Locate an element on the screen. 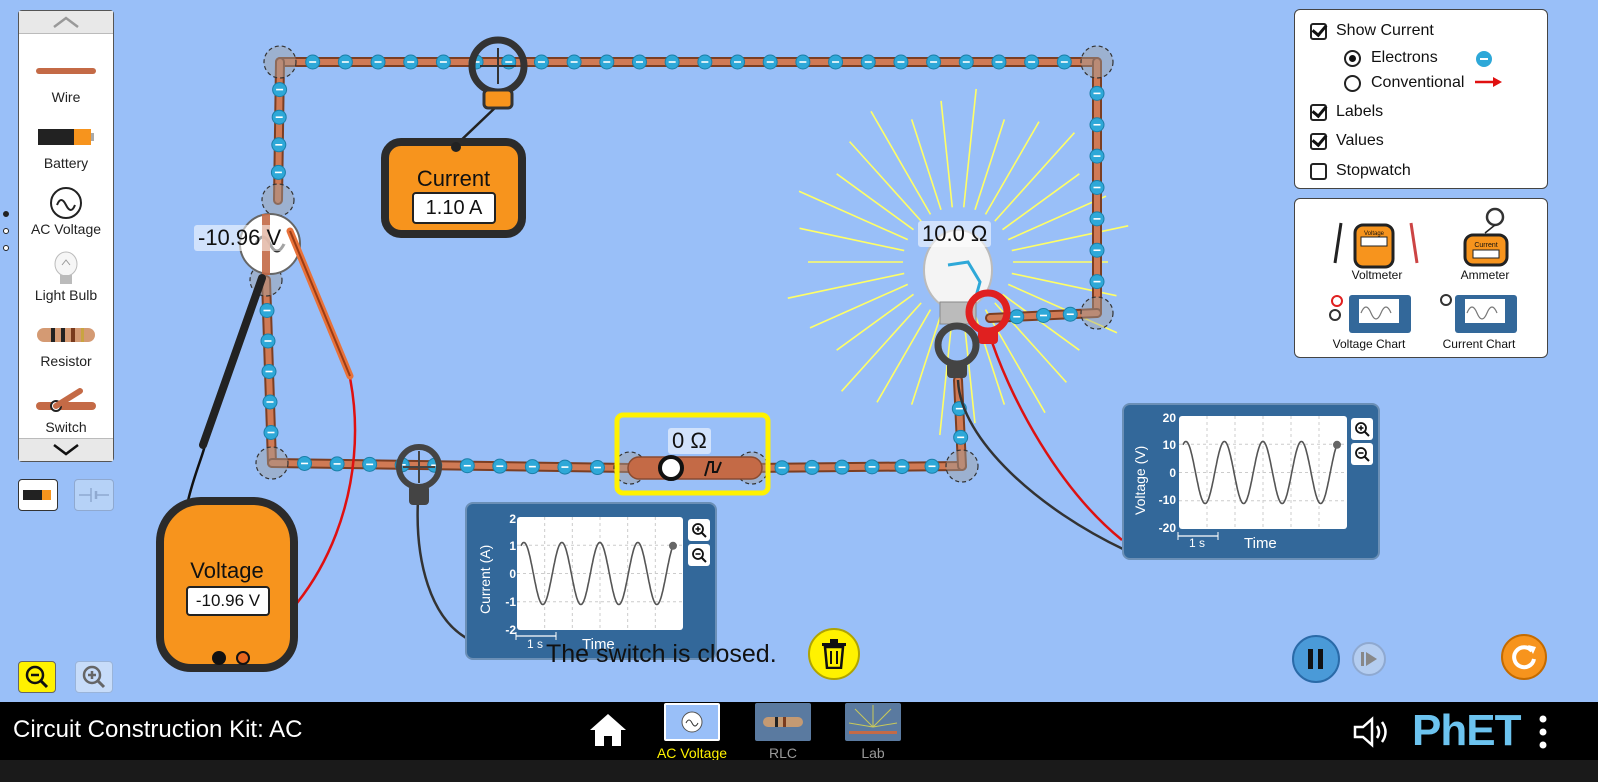 The width and height of the screenshot is (1598, 782). carousel-item-battery: Battery is located at coordinates (66, 144).